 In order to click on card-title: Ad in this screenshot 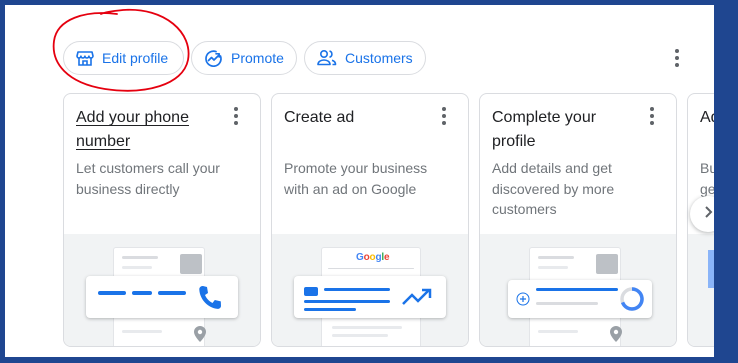, I will do `click(707, 117)`.